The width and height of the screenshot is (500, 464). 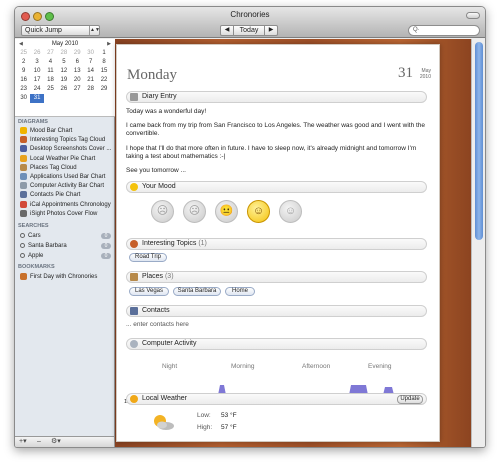 I want to click on calendar-day: 4, so click(x=50, y=62).